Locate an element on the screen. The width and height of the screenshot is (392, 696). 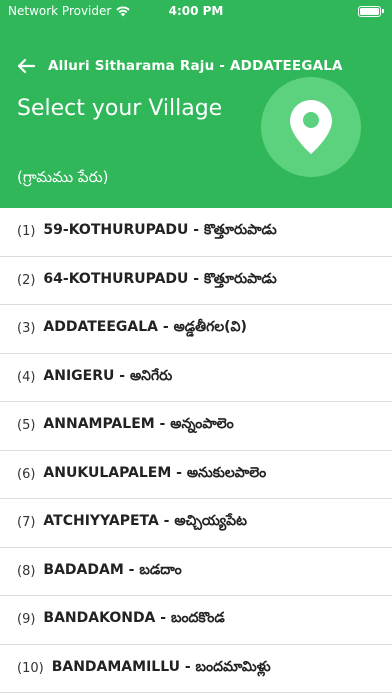
list-item: (10) BANDAMAMILLU - బందమామిళ్లు is located at coordinates (196, 669).